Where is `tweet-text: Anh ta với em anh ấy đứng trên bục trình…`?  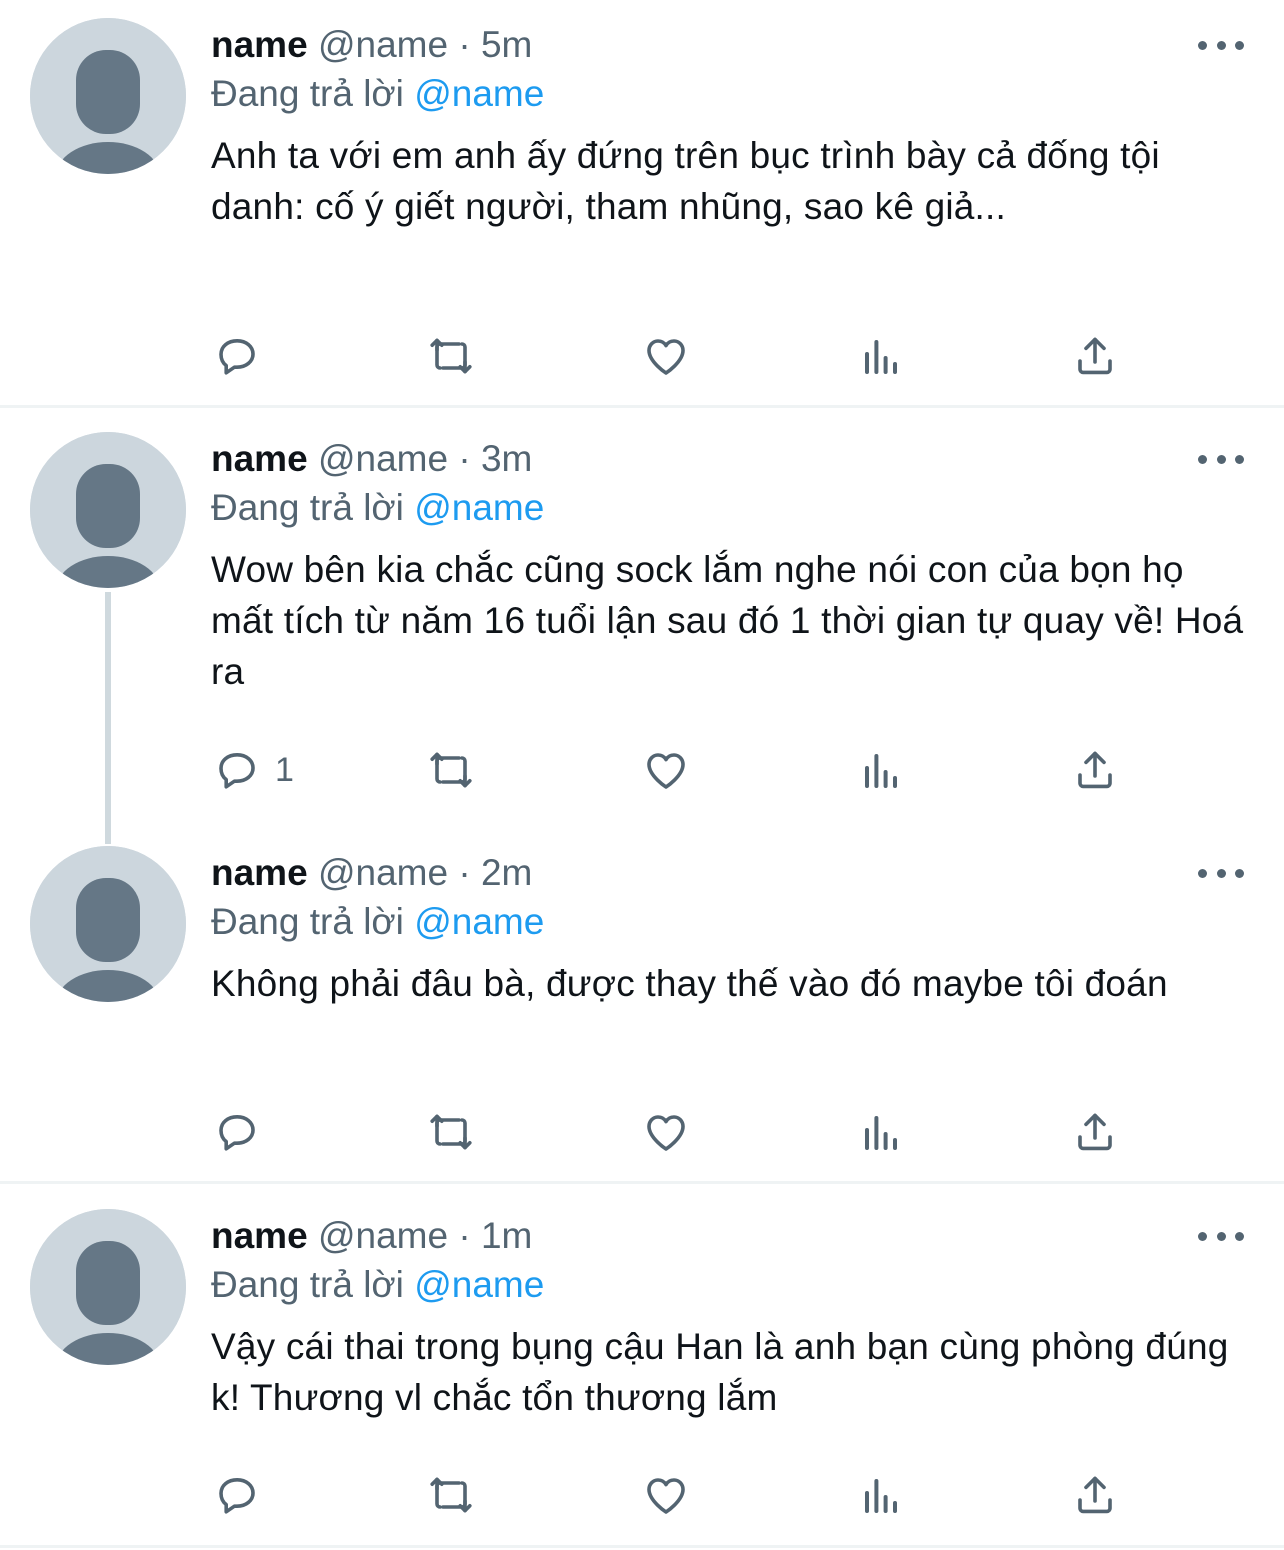 tweet-text: Anh ta với em anh ấy đứng trên bục trình… is located at coordinates (685, 181).